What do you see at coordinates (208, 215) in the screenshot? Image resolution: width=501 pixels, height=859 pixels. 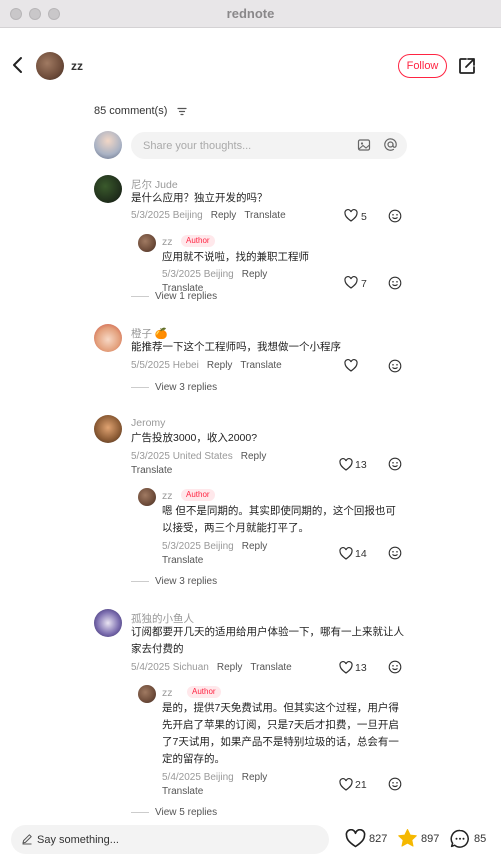 I see `comment-meta: 5/3/2025 Beijing Reply Translate` at bounding box center [208, 215].